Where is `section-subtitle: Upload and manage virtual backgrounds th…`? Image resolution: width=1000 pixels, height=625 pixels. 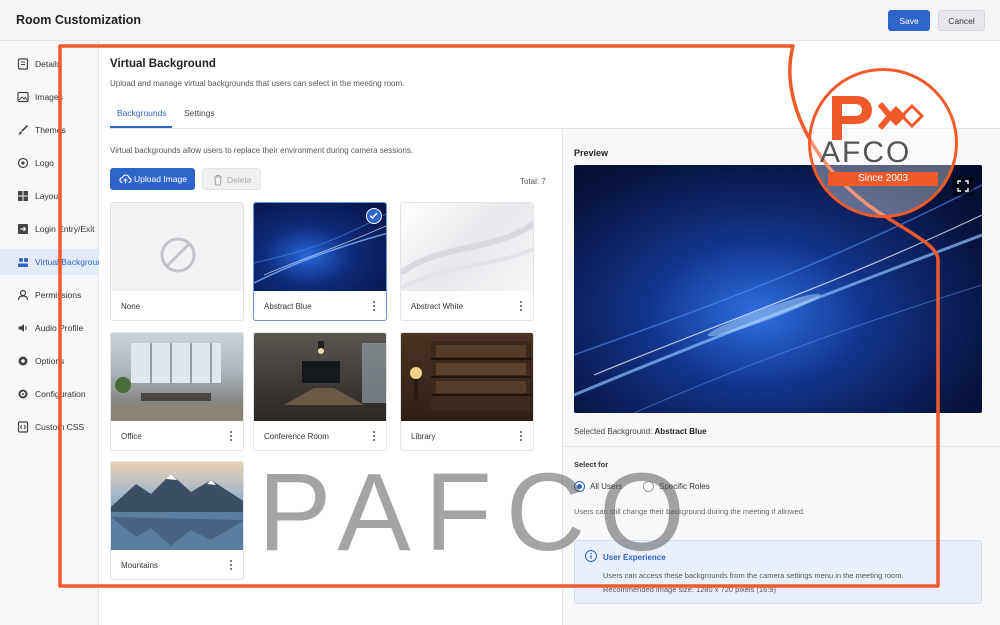 section-subtitle: Upload and manage virtual backgrounds th… is located at coordinates (257, 83).